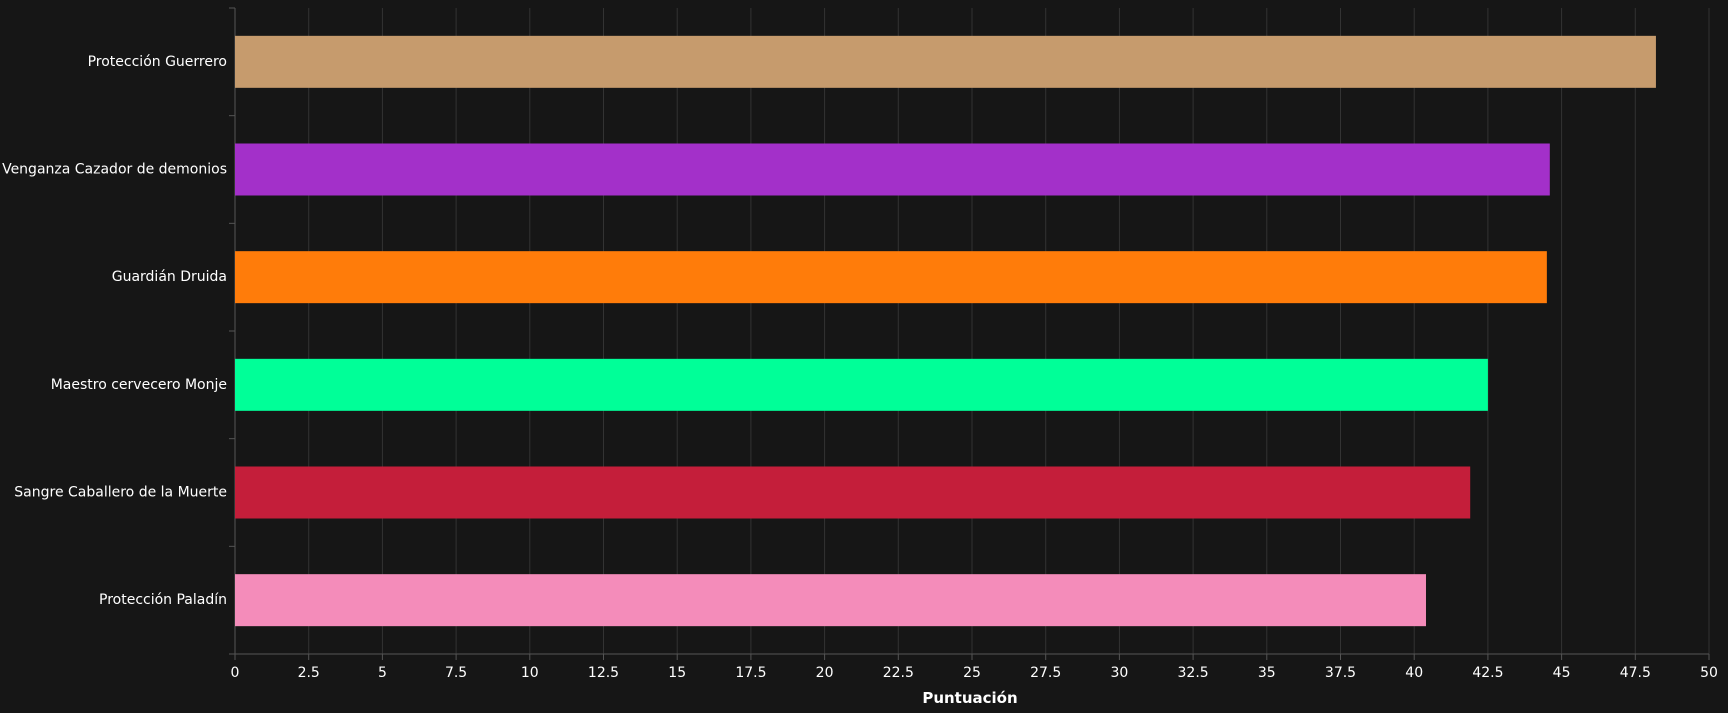 This screenshot has height=713, width=1728. Describe the element at coordinates (1119, 673) in the screenshot. I see `x-tick-label: 30` at that location.